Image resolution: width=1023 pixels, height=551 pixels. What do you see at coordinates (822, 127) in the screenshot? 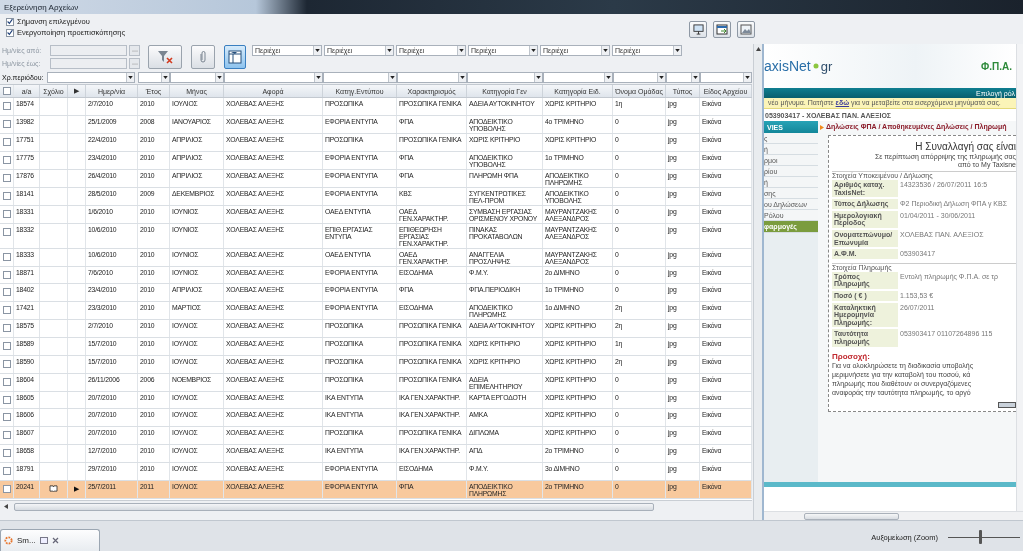
I see `bullet-icon` at bounding box center [822, 127].